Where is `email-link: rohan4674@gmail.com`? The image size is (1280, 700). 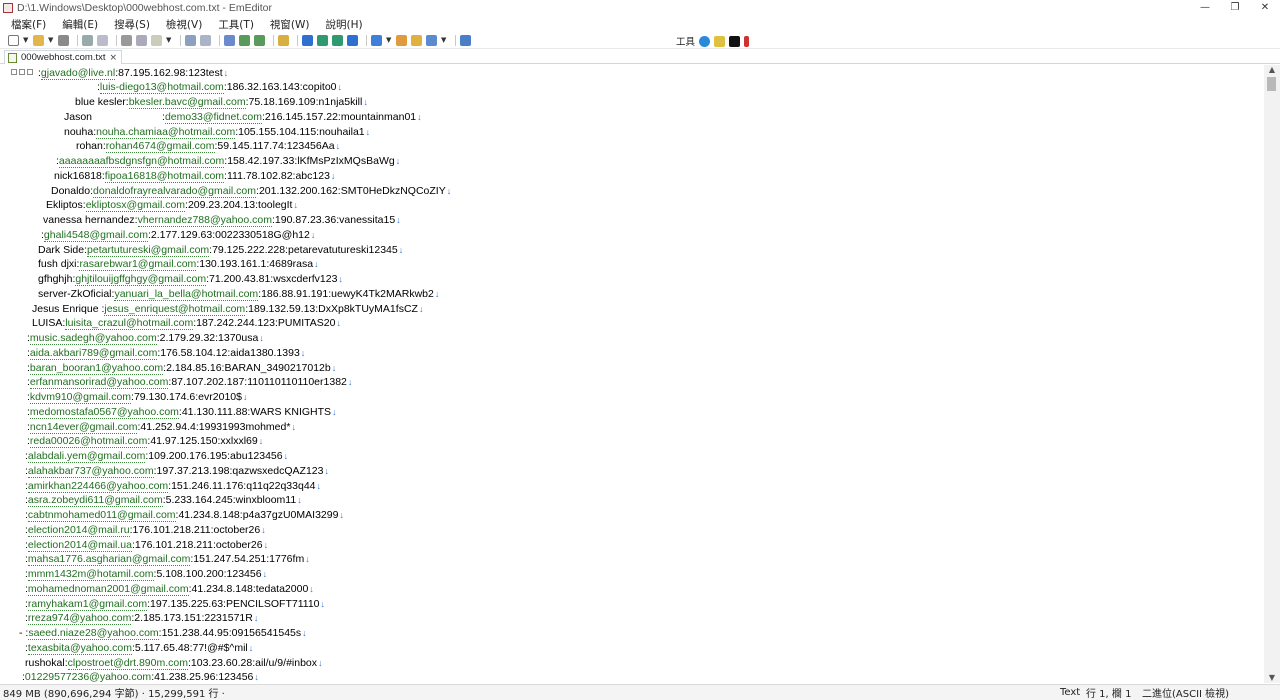 email-link: rohan4674@gmail.com is located at coordinates (160, 147).